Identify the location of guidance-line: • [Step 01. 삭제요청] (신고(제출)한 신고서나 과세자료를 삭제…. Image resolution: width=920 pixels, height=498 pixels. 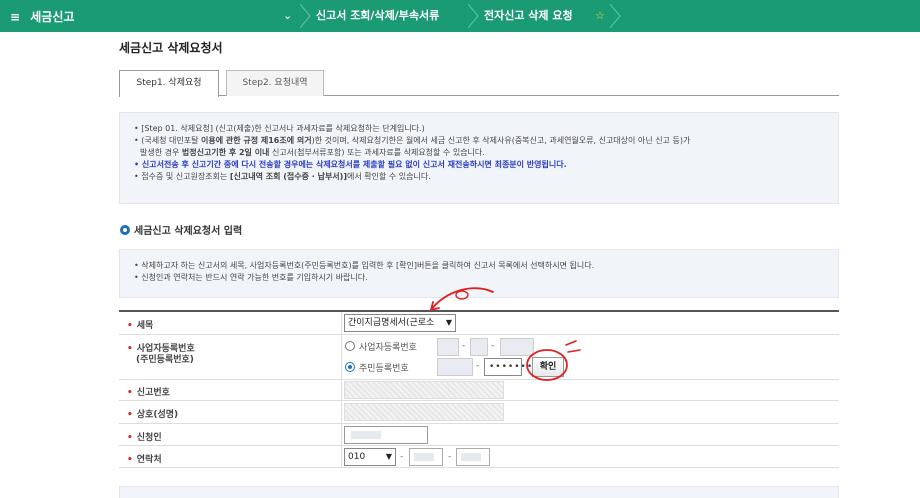
(279, 128).